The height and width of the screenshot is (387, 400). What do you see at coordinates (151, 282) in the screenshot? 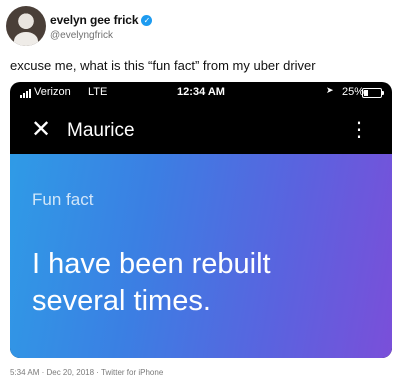
I see `fun-fact-message: I have been rebuilt several times.` at bounding box center [151, 282].